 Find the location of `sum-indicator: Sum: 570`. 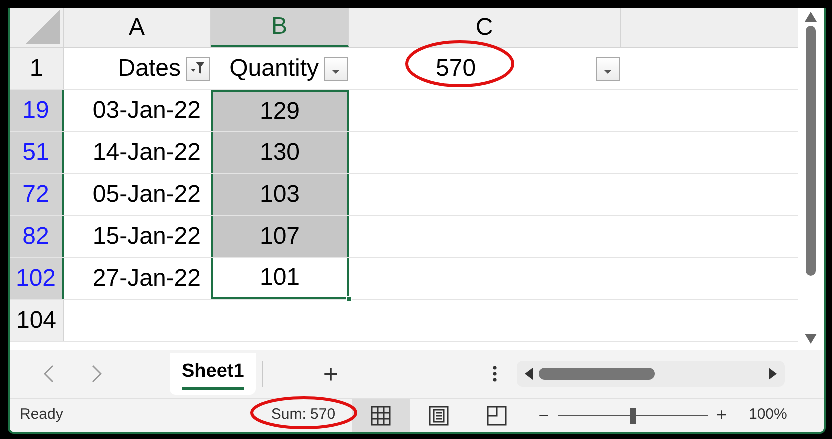

sum-indicator: Sum: 570 is located at coordinates (303, 415).